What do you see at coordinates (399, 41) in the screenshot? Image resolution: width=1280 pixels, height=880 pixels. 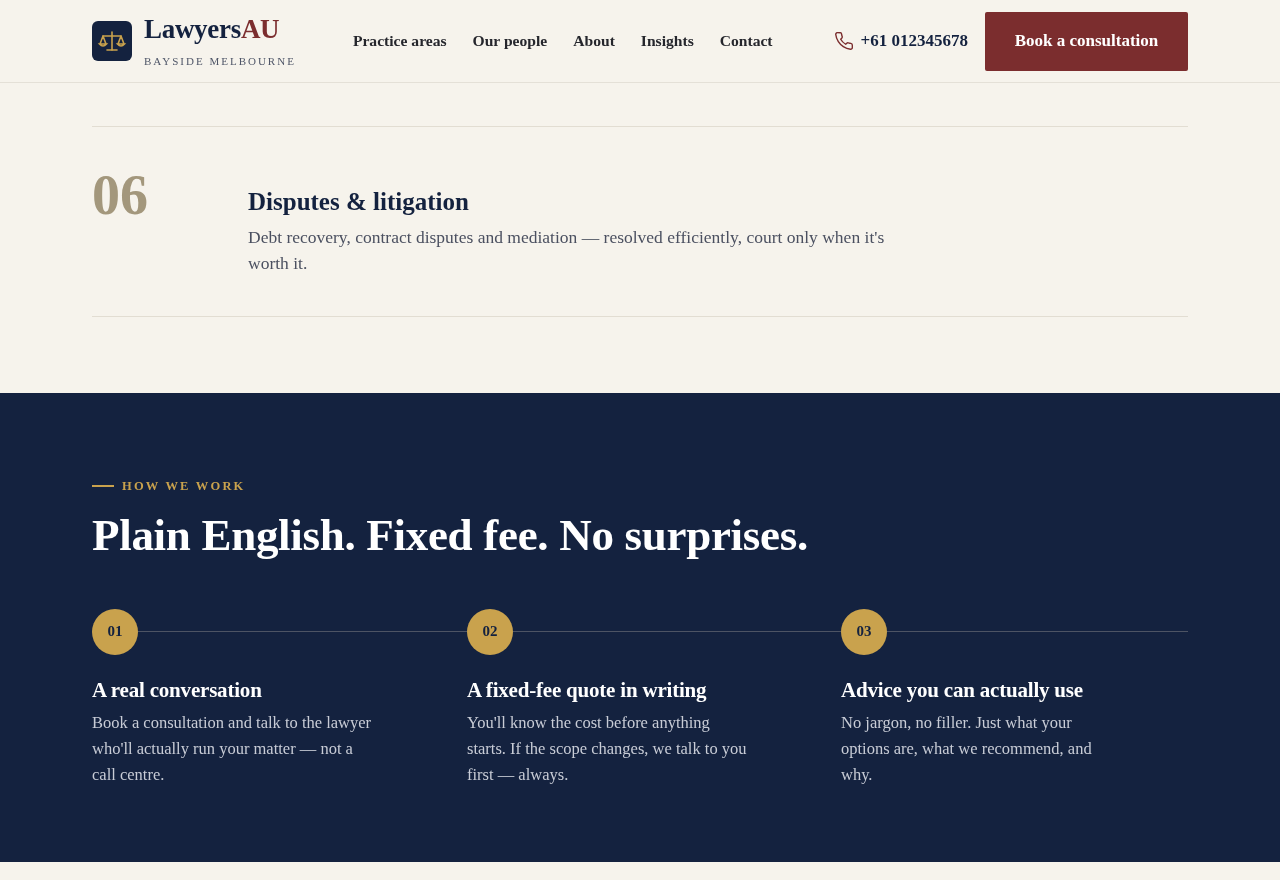 I see `nav-link: Practice areas` at bounding box center [399, 41].